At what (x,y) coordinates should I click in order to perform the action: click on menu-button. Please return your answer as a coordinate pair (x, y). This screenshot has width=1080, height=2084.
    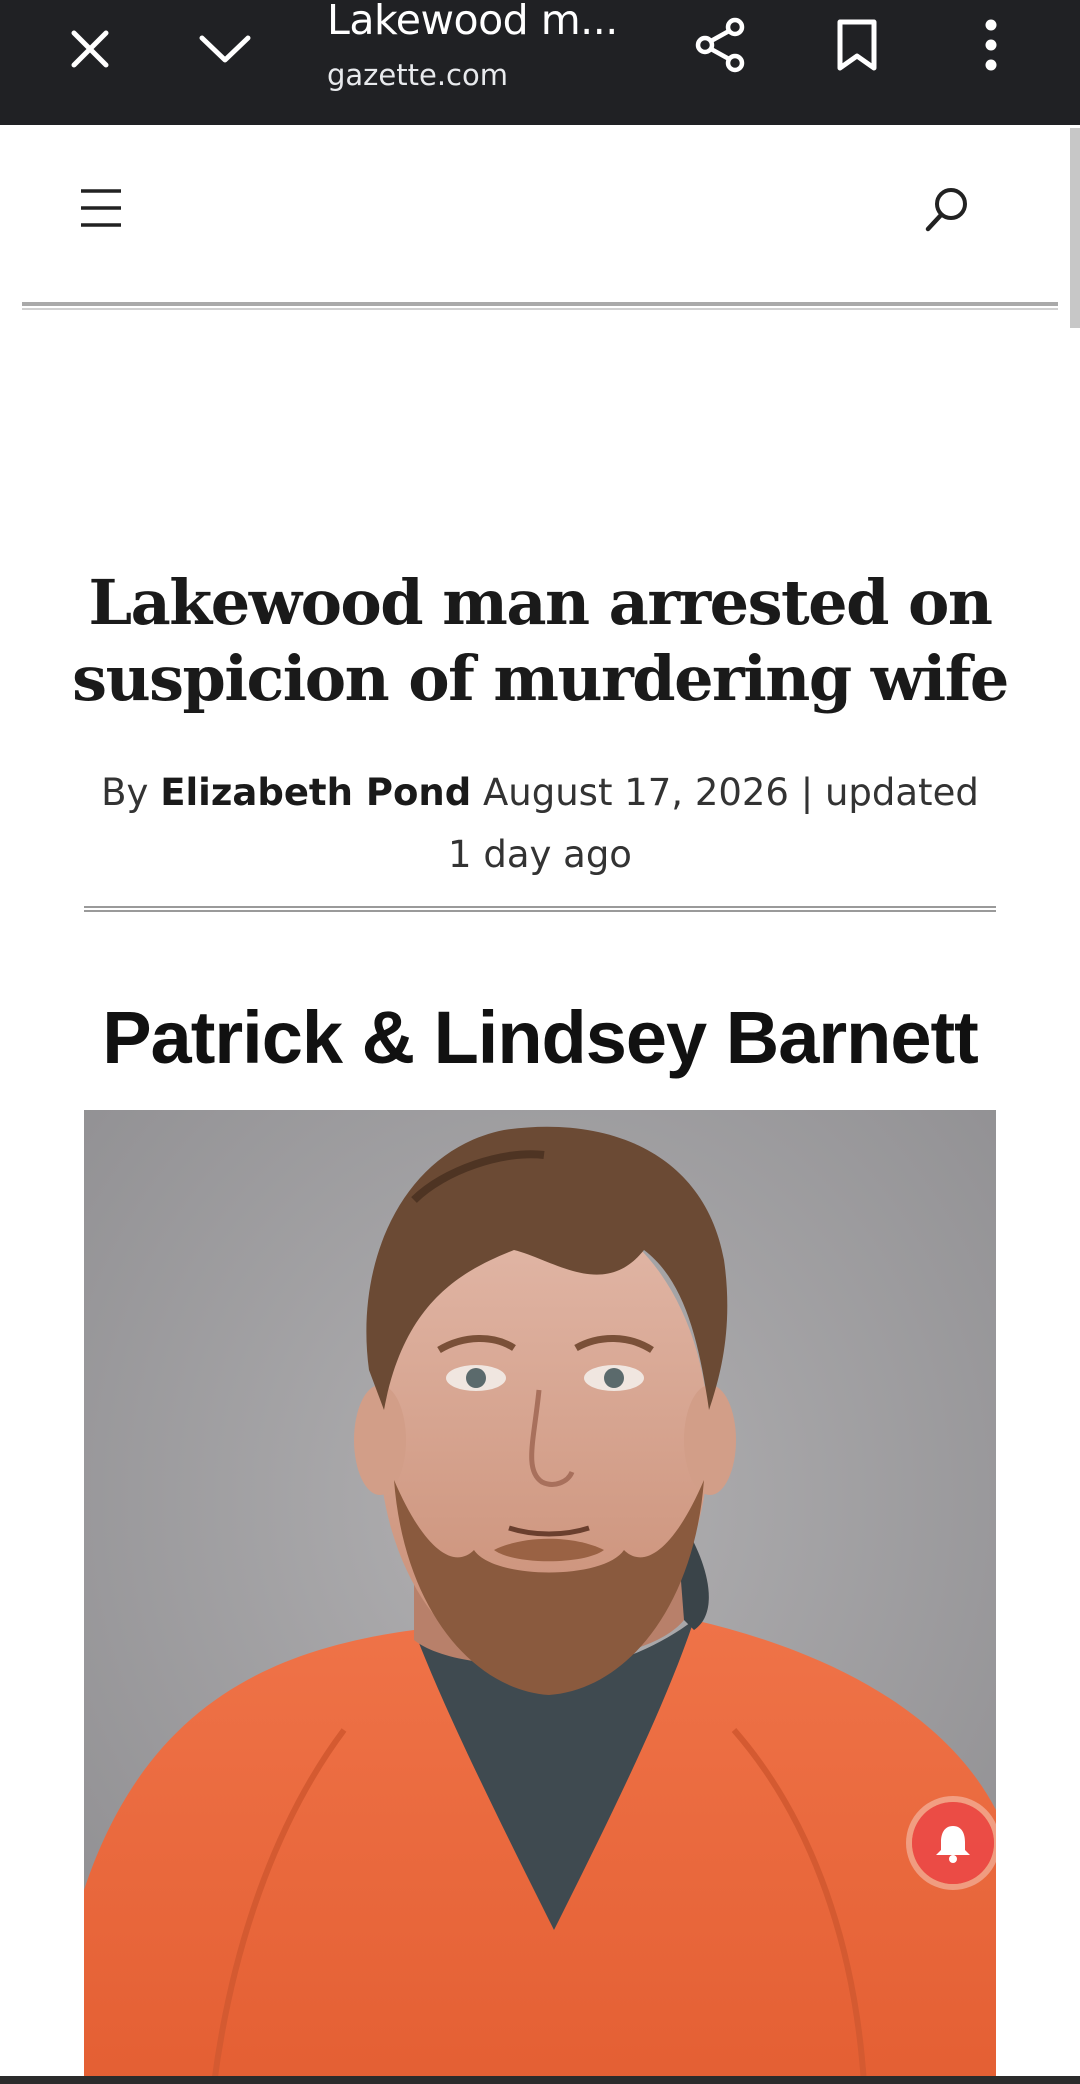
    Looking at the image, I should click on (103, 210).